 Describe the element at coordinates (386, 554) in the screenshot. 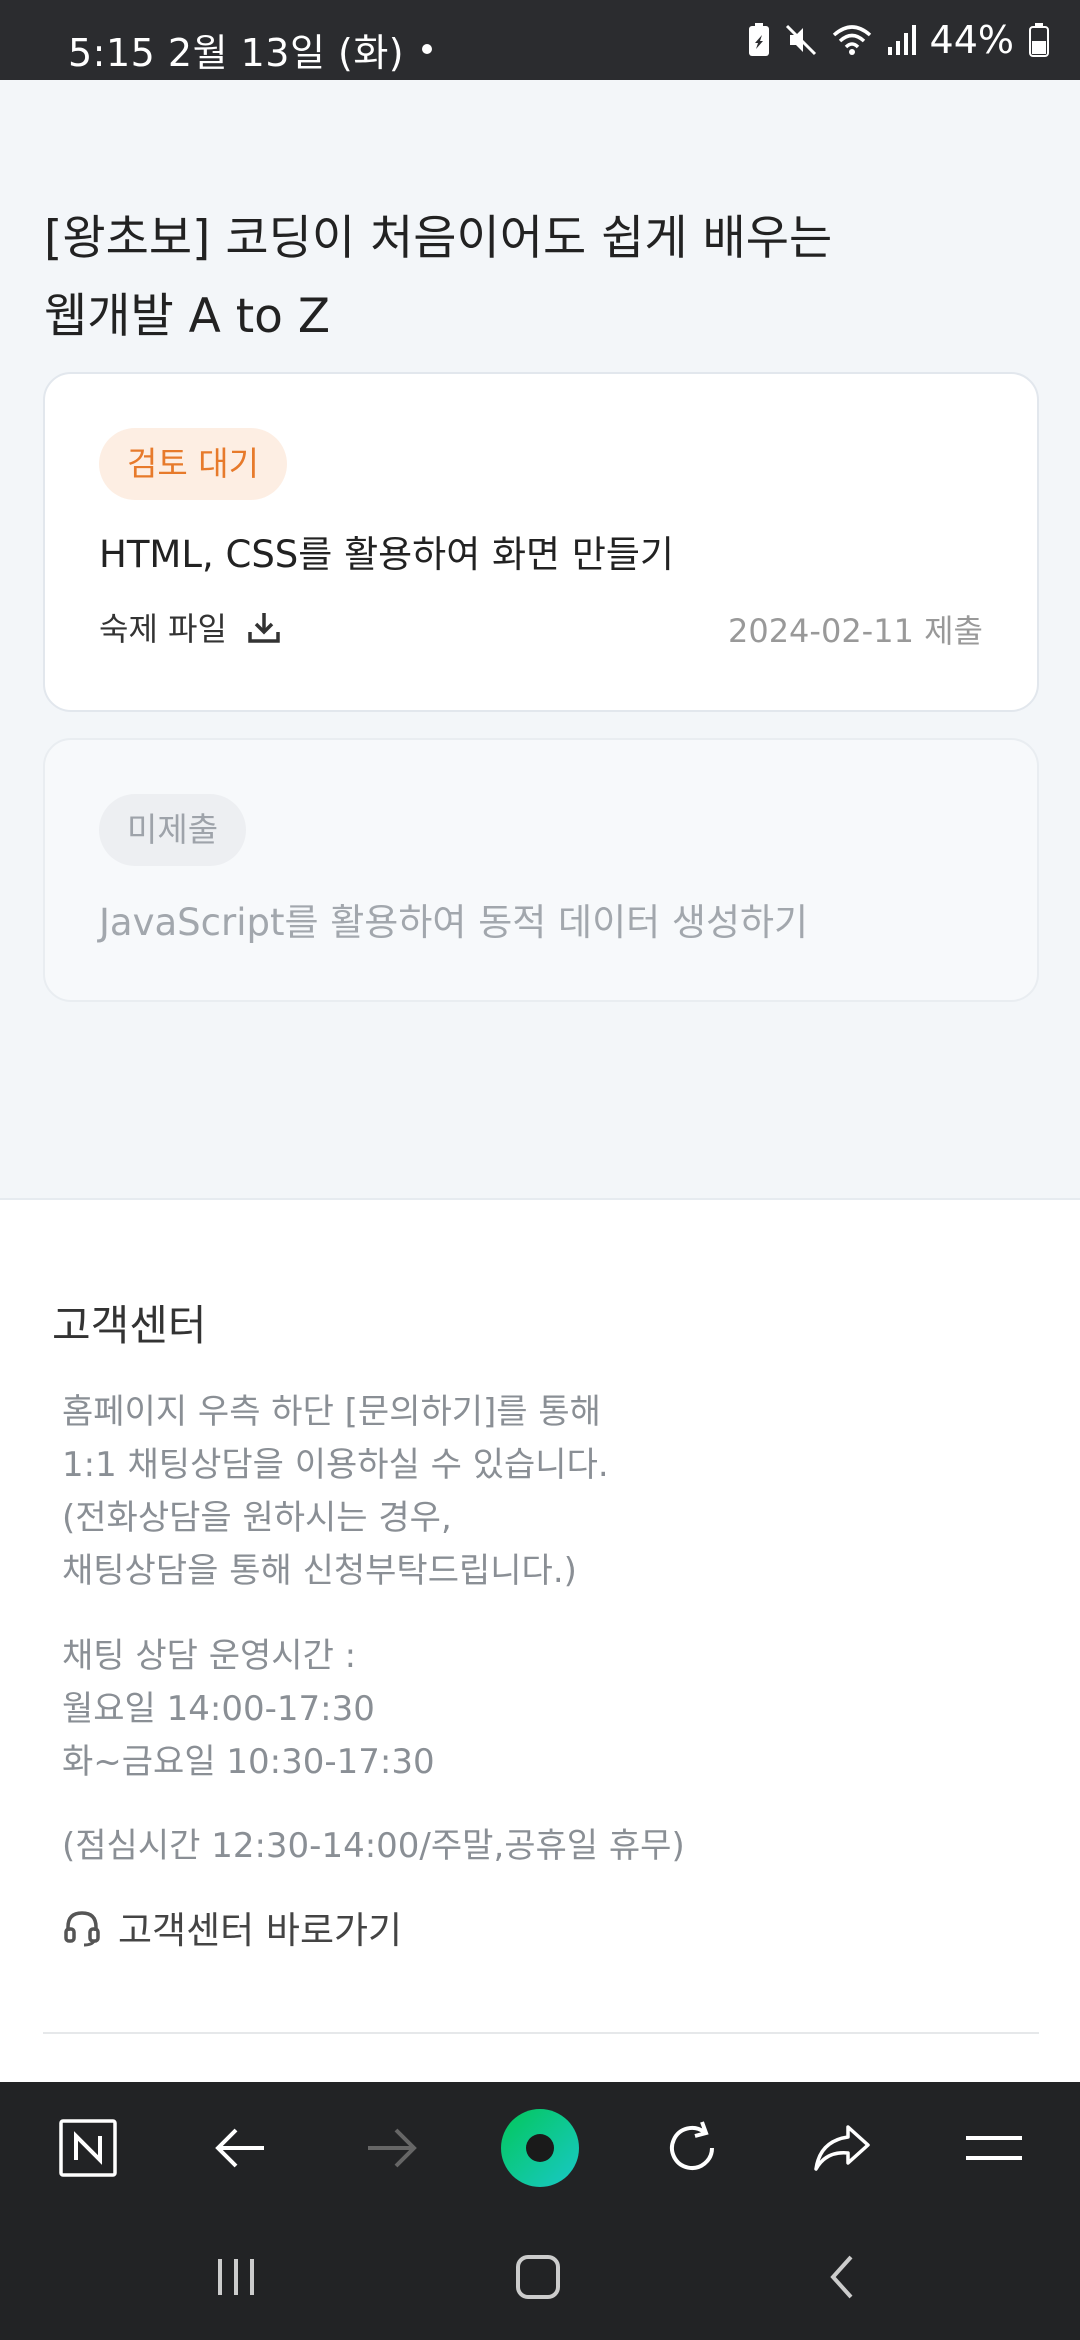

I see `assignment-title: HTML, CSS를 활용하여 화면 만들기` at that location.